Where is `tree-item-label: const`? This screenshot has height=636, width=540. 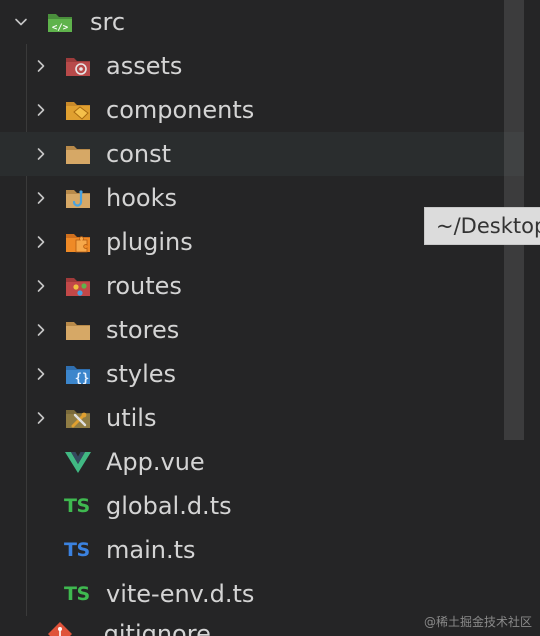
tree-item-label: const is located at coordinates (139, 154).